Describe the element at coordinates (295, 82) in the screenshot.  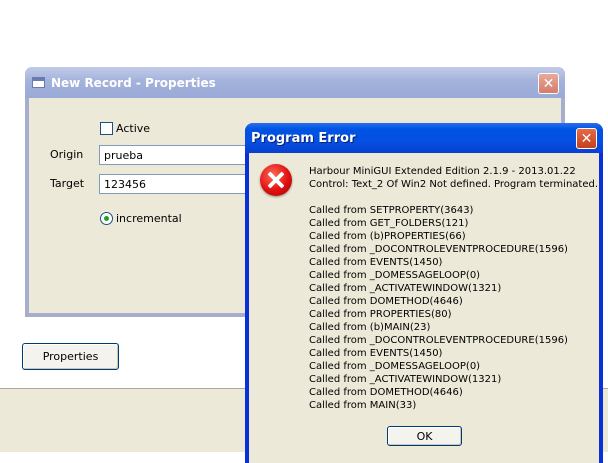
I see `new-record-titlebar: New Record - Properties ✕` at that location.